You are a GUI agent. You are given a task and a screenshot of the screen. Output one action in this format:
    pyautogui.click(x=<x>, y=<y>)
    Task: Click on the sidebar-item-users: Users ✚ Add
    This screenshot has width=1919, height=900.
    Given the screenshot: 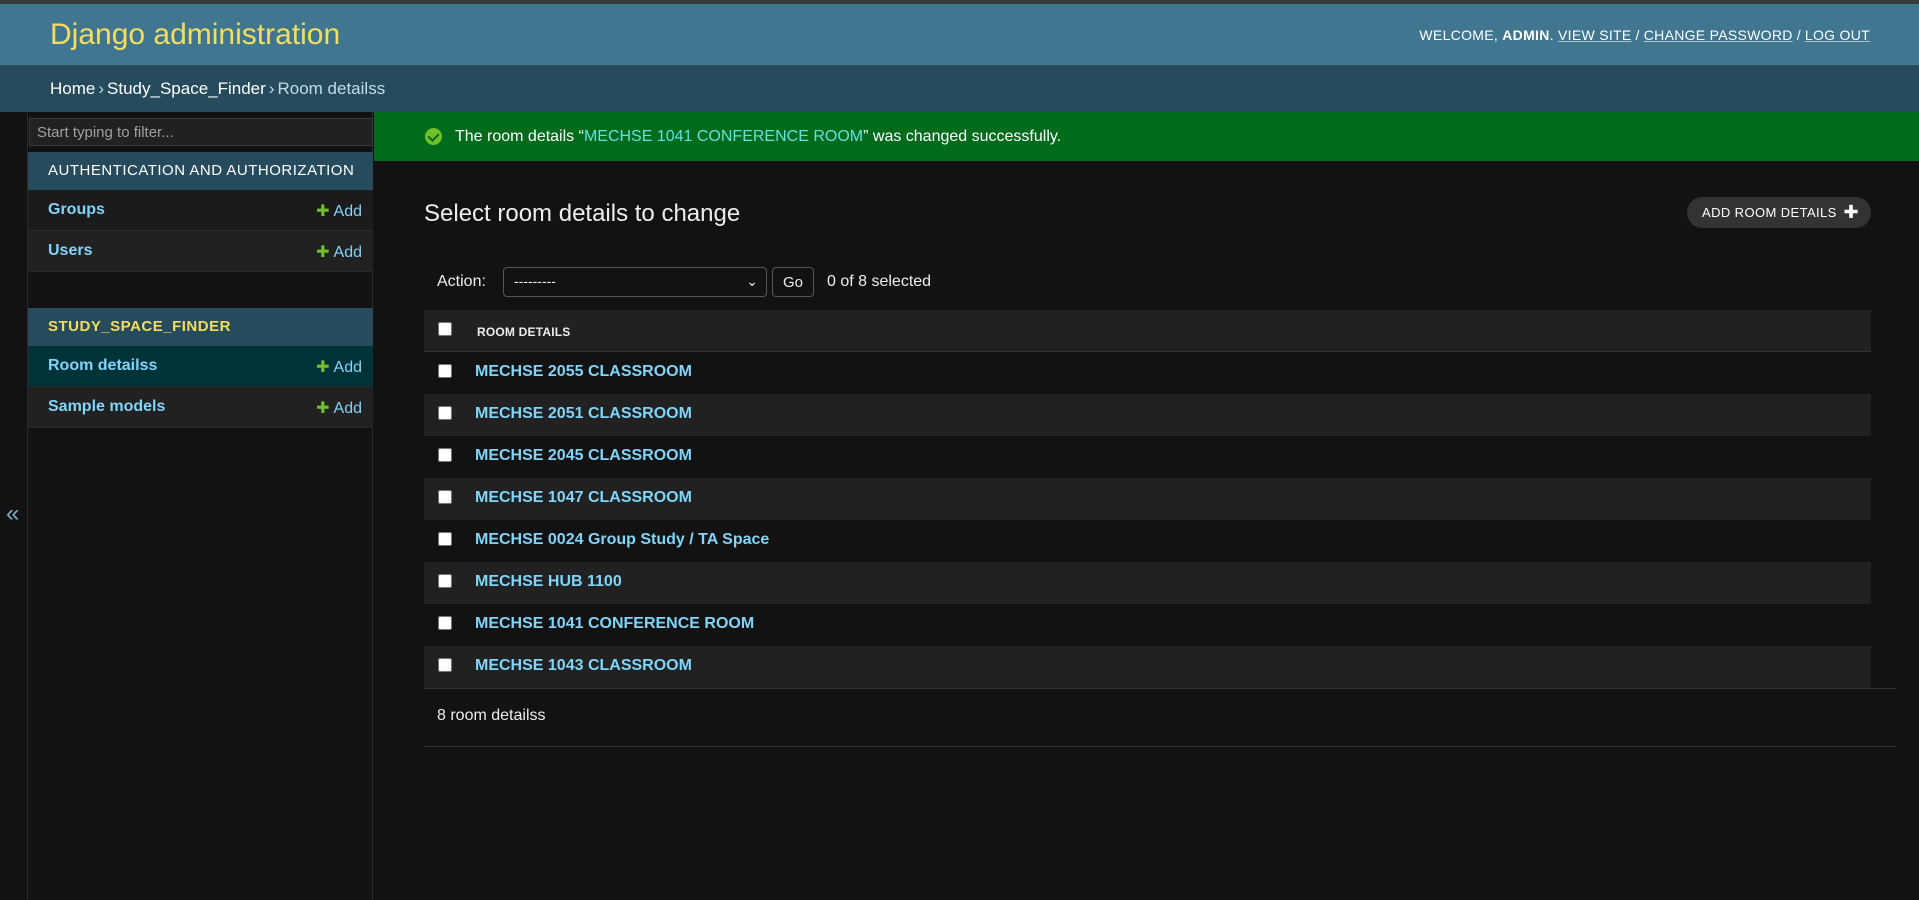 What is the action you would take?
    pyautogui.click(x=200, y=251)
    